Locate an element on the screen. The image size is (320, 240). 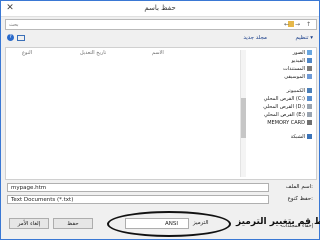
nav-item-0: الصور is located at coordinates (302, 53).